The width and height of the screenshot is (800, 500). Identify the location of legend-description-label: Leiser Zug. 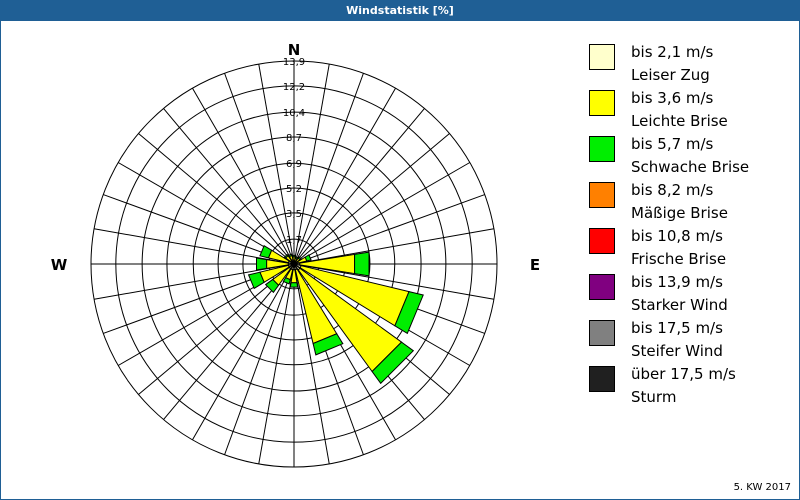
(670, 75).